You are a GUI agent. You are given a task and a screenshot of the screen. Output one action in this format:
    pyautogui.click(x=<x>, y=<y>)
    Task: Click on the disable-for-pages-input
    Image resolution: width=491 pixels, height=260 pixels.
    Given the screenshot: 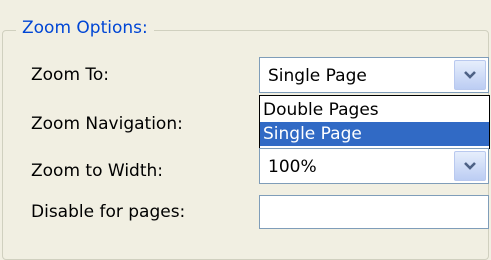 What is the action you would take?
    pyautogui.click(x=374, y=212)
    